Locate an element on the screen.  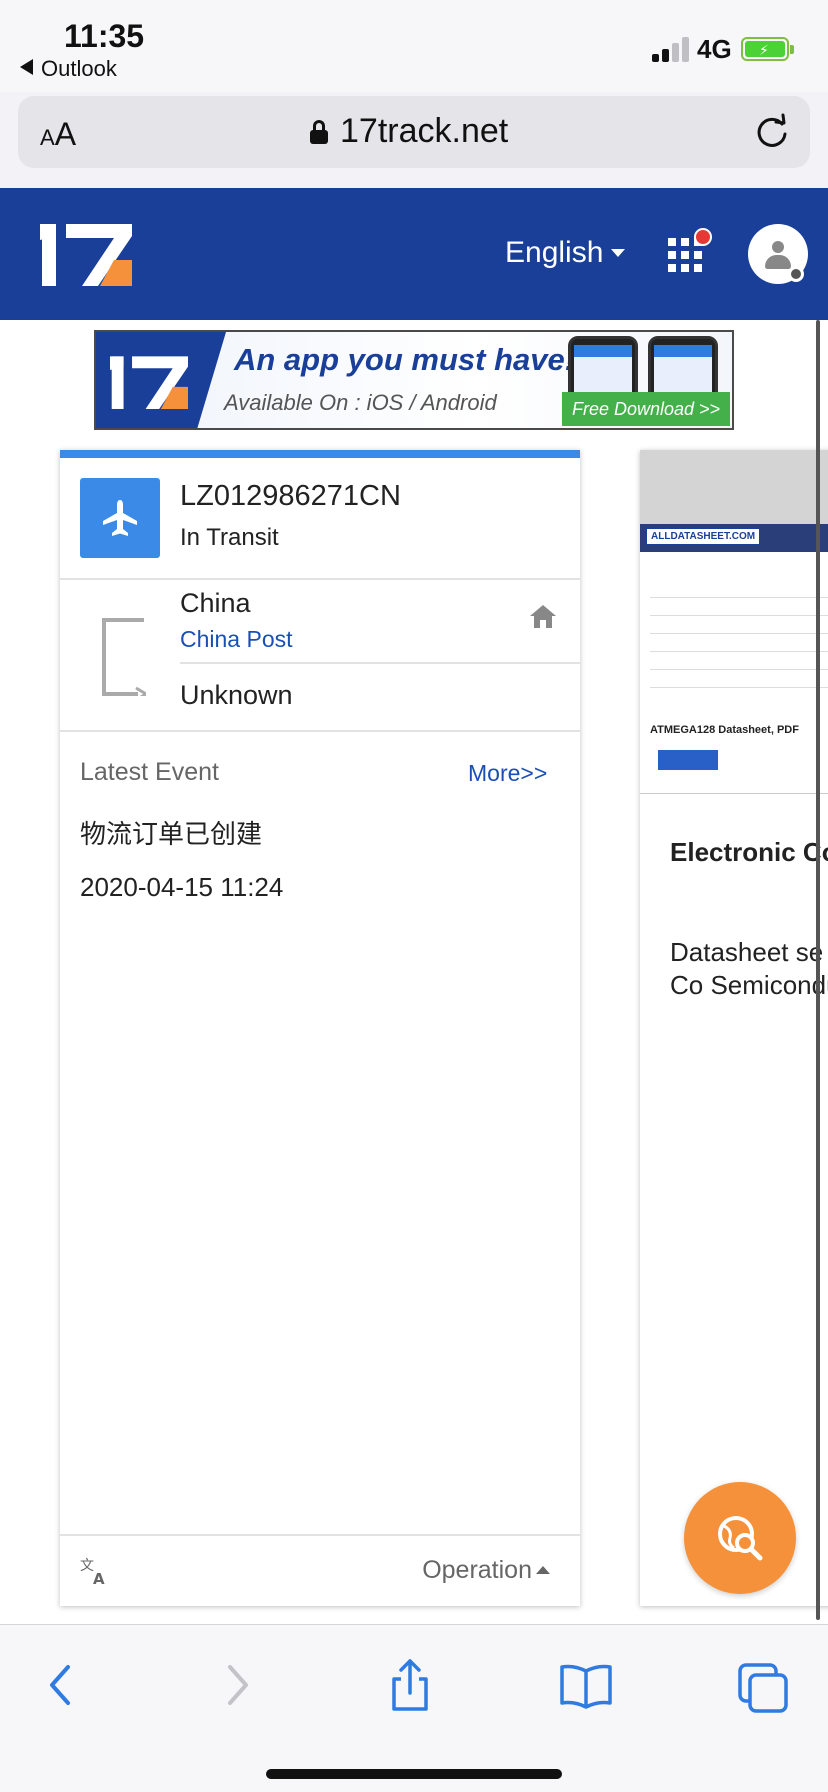
card-footer: 文 A Operation is located at coordinates (320, 1570).